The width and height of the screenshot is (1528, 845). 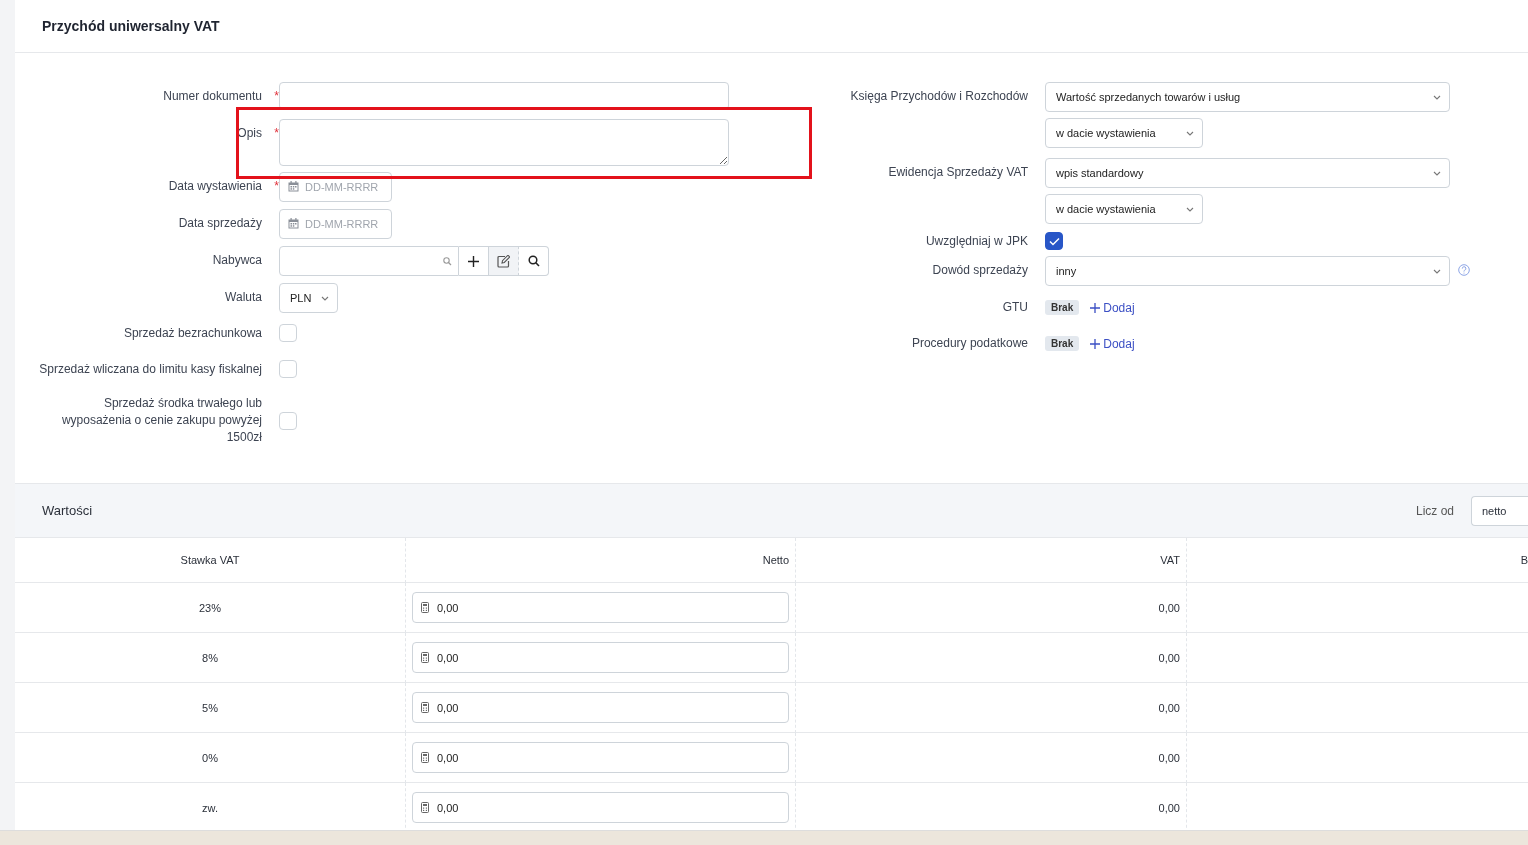 I want to click on column-header: B, so click(x=1524, y=560).